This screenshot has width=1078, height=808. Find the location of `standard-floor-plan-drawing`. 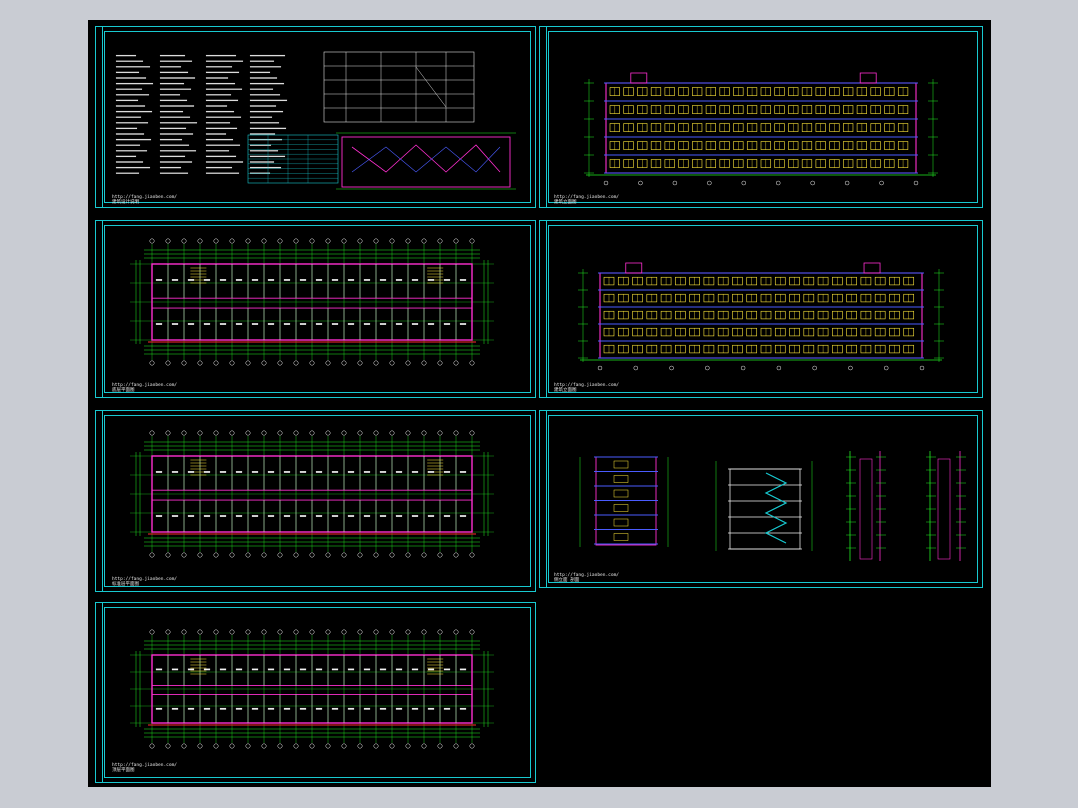

standard-floor-plan-drawing is located at coordinates (312, 494).